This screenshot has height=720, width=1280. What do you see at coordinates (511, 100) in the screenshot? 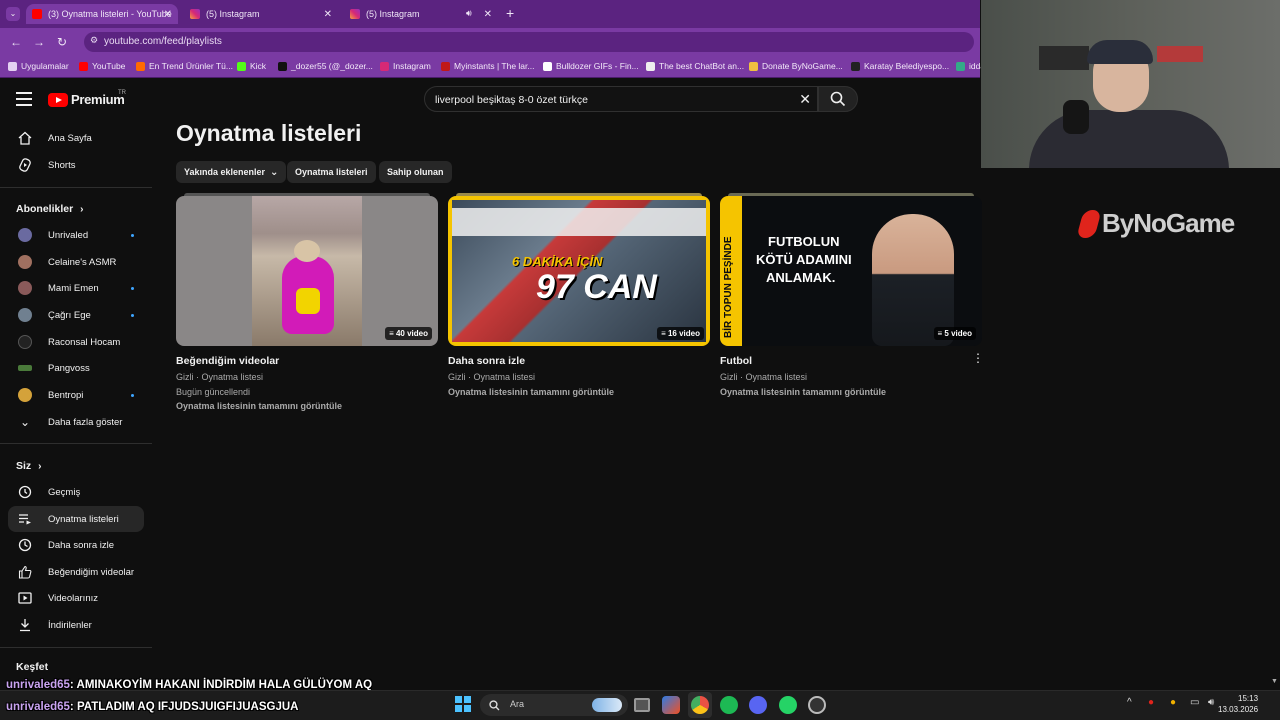
I see `search-query: liverpool beşiktaş 8-0 özet türkçe` at bounding box center [511, 100].